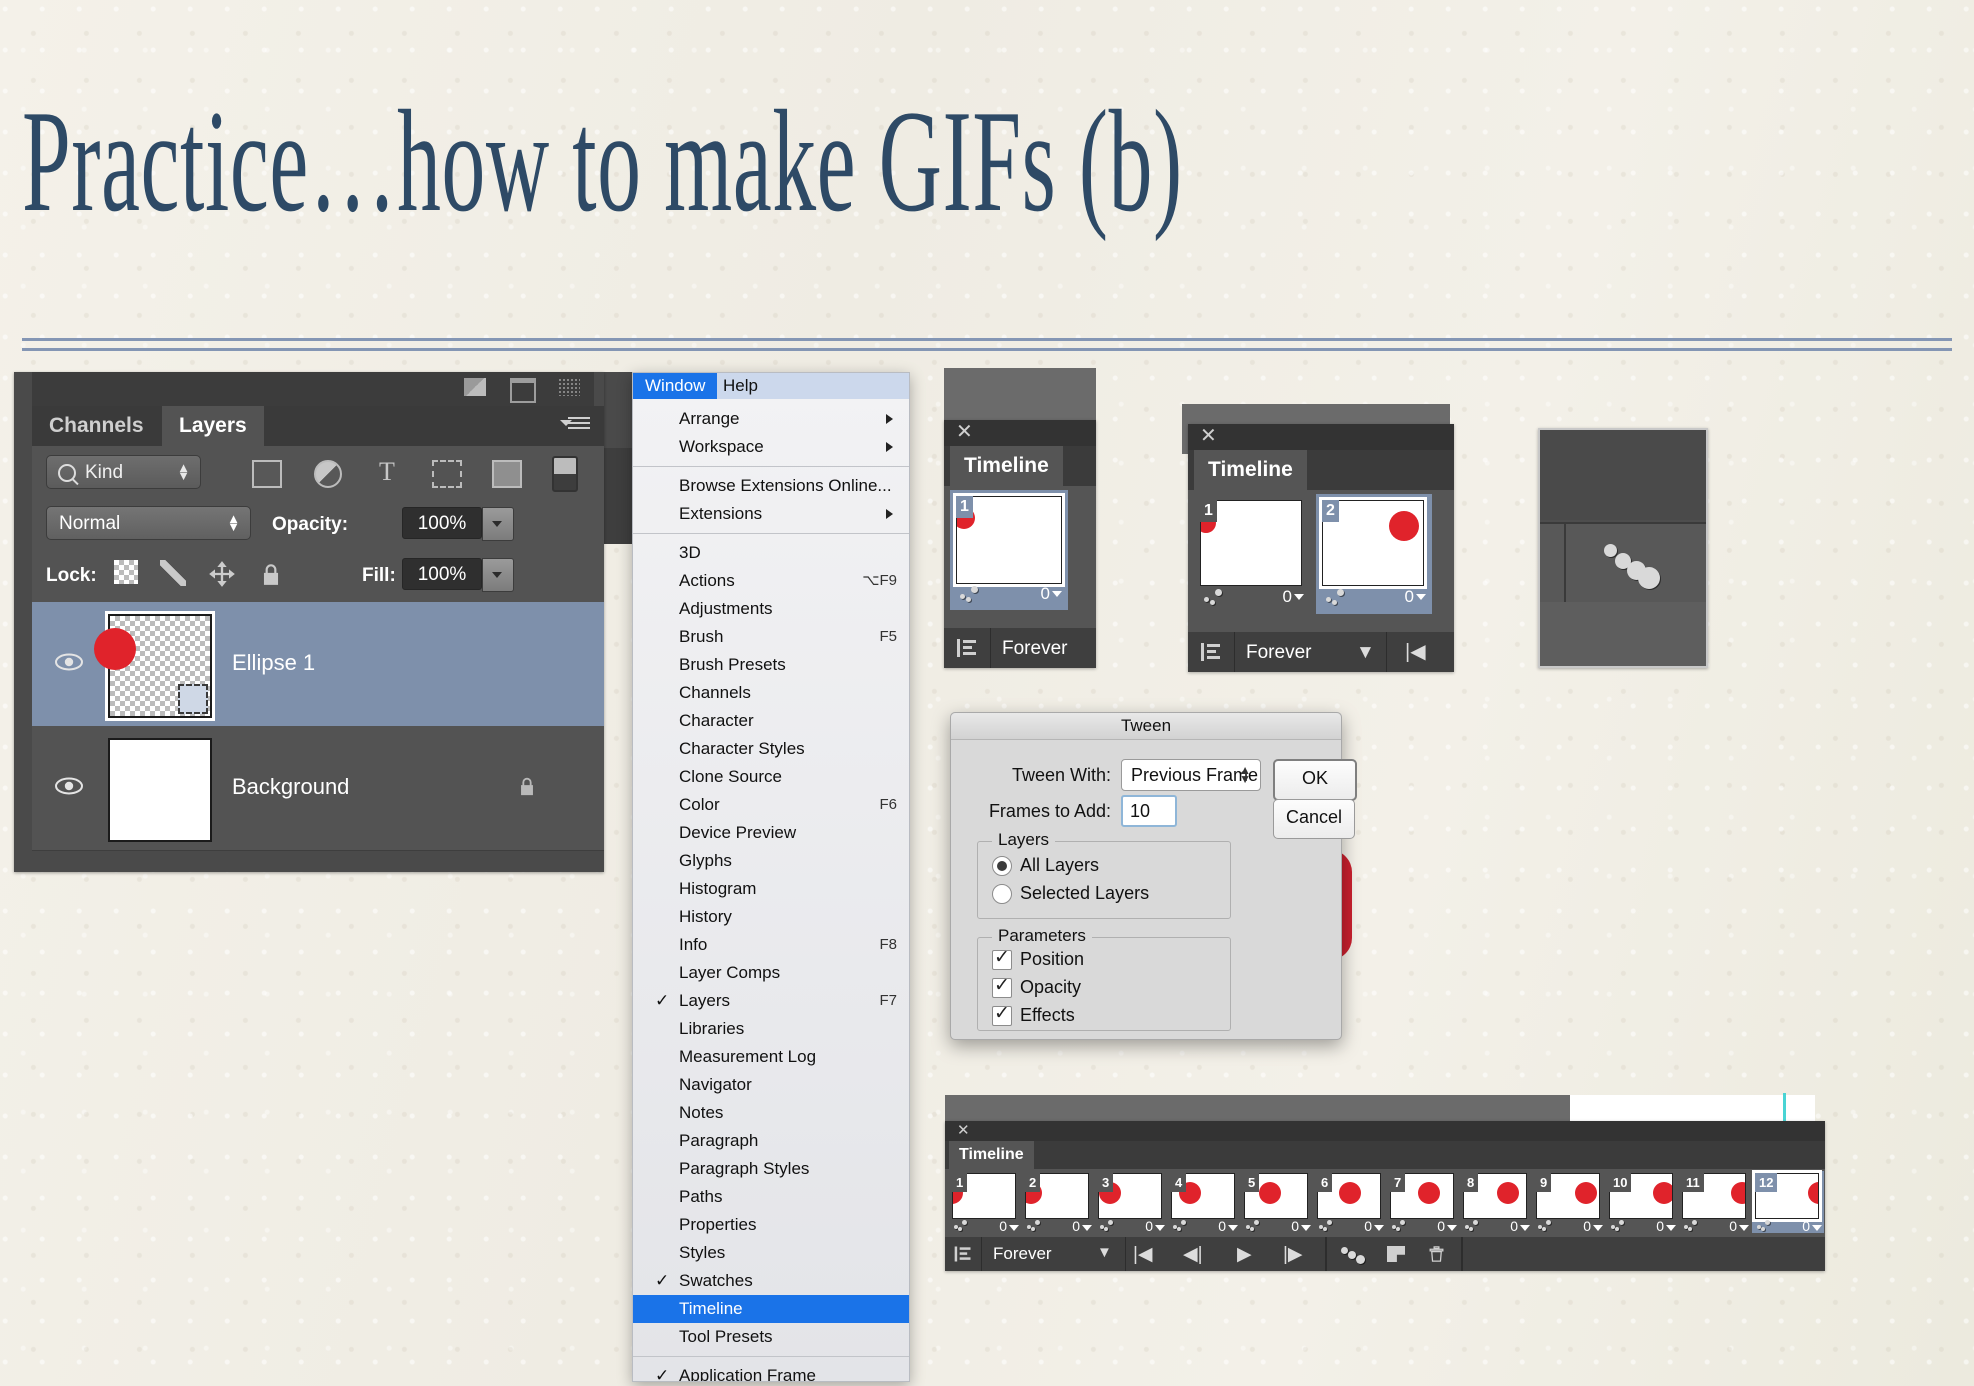 Image resolution: width=1974 pixels, height=1386 pixels. I want to click on lock-row: Lock: Fill: 100%, so click(318, 575).